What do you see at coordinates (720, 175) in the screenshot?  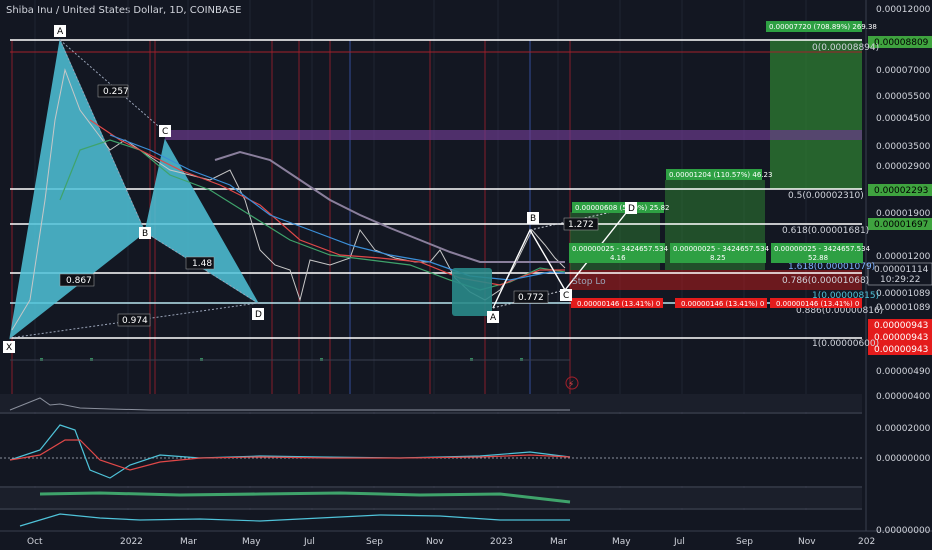 I see `trade-box-mid-text: 0.00001204 (110.57%) 46.23` at bounding box center [720, 175].